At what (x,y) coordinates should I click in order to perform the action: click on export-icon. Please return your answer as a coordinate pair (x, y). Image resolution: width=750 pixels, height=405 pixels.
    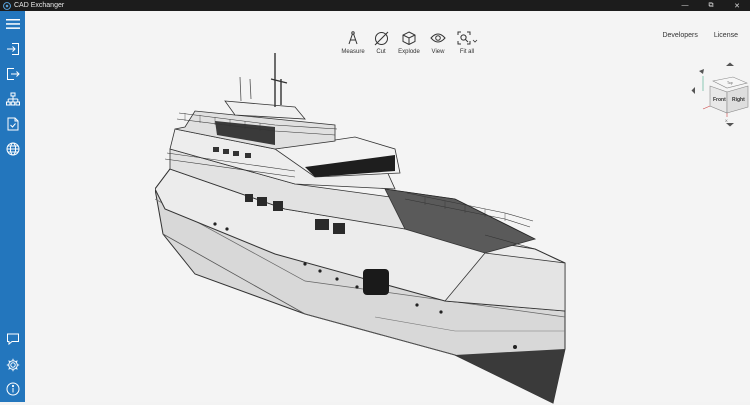
    Looking at the image, I should click on (13, 73).